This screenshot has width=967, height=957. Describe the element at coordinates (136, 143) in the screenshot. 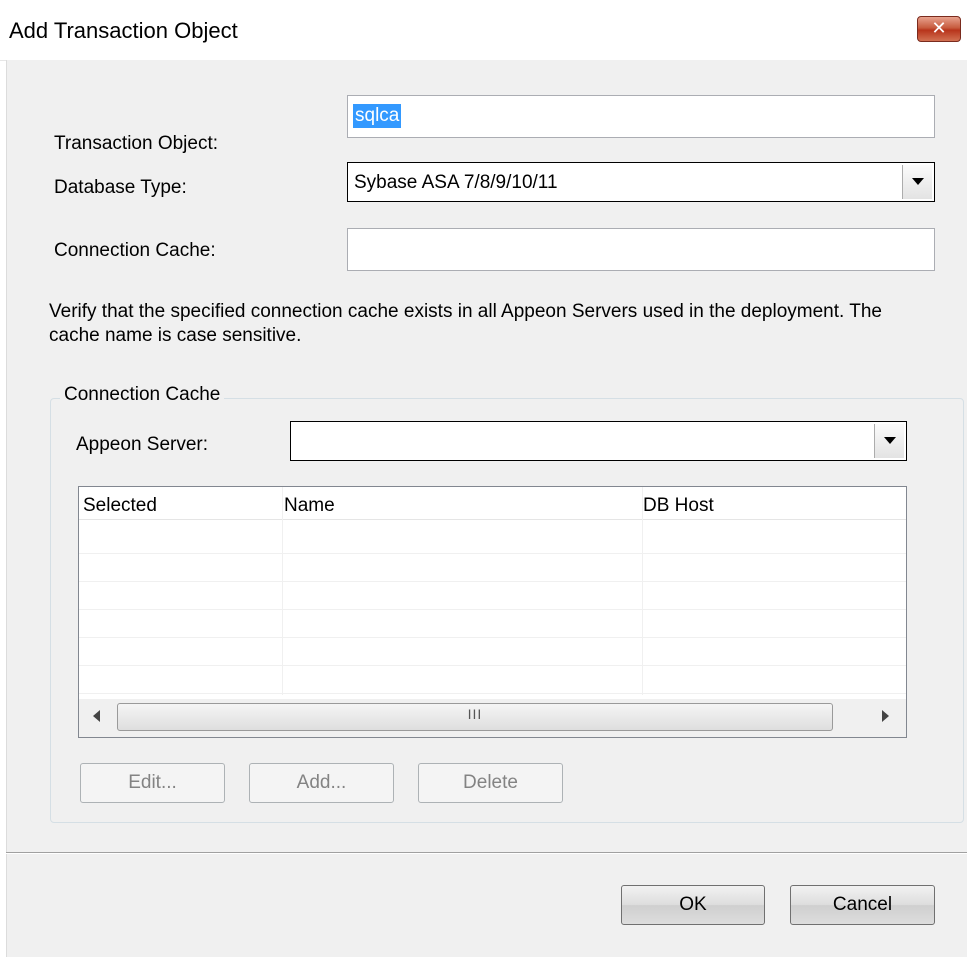

I see `transaction-object-label: Transaction Object:` at that location.